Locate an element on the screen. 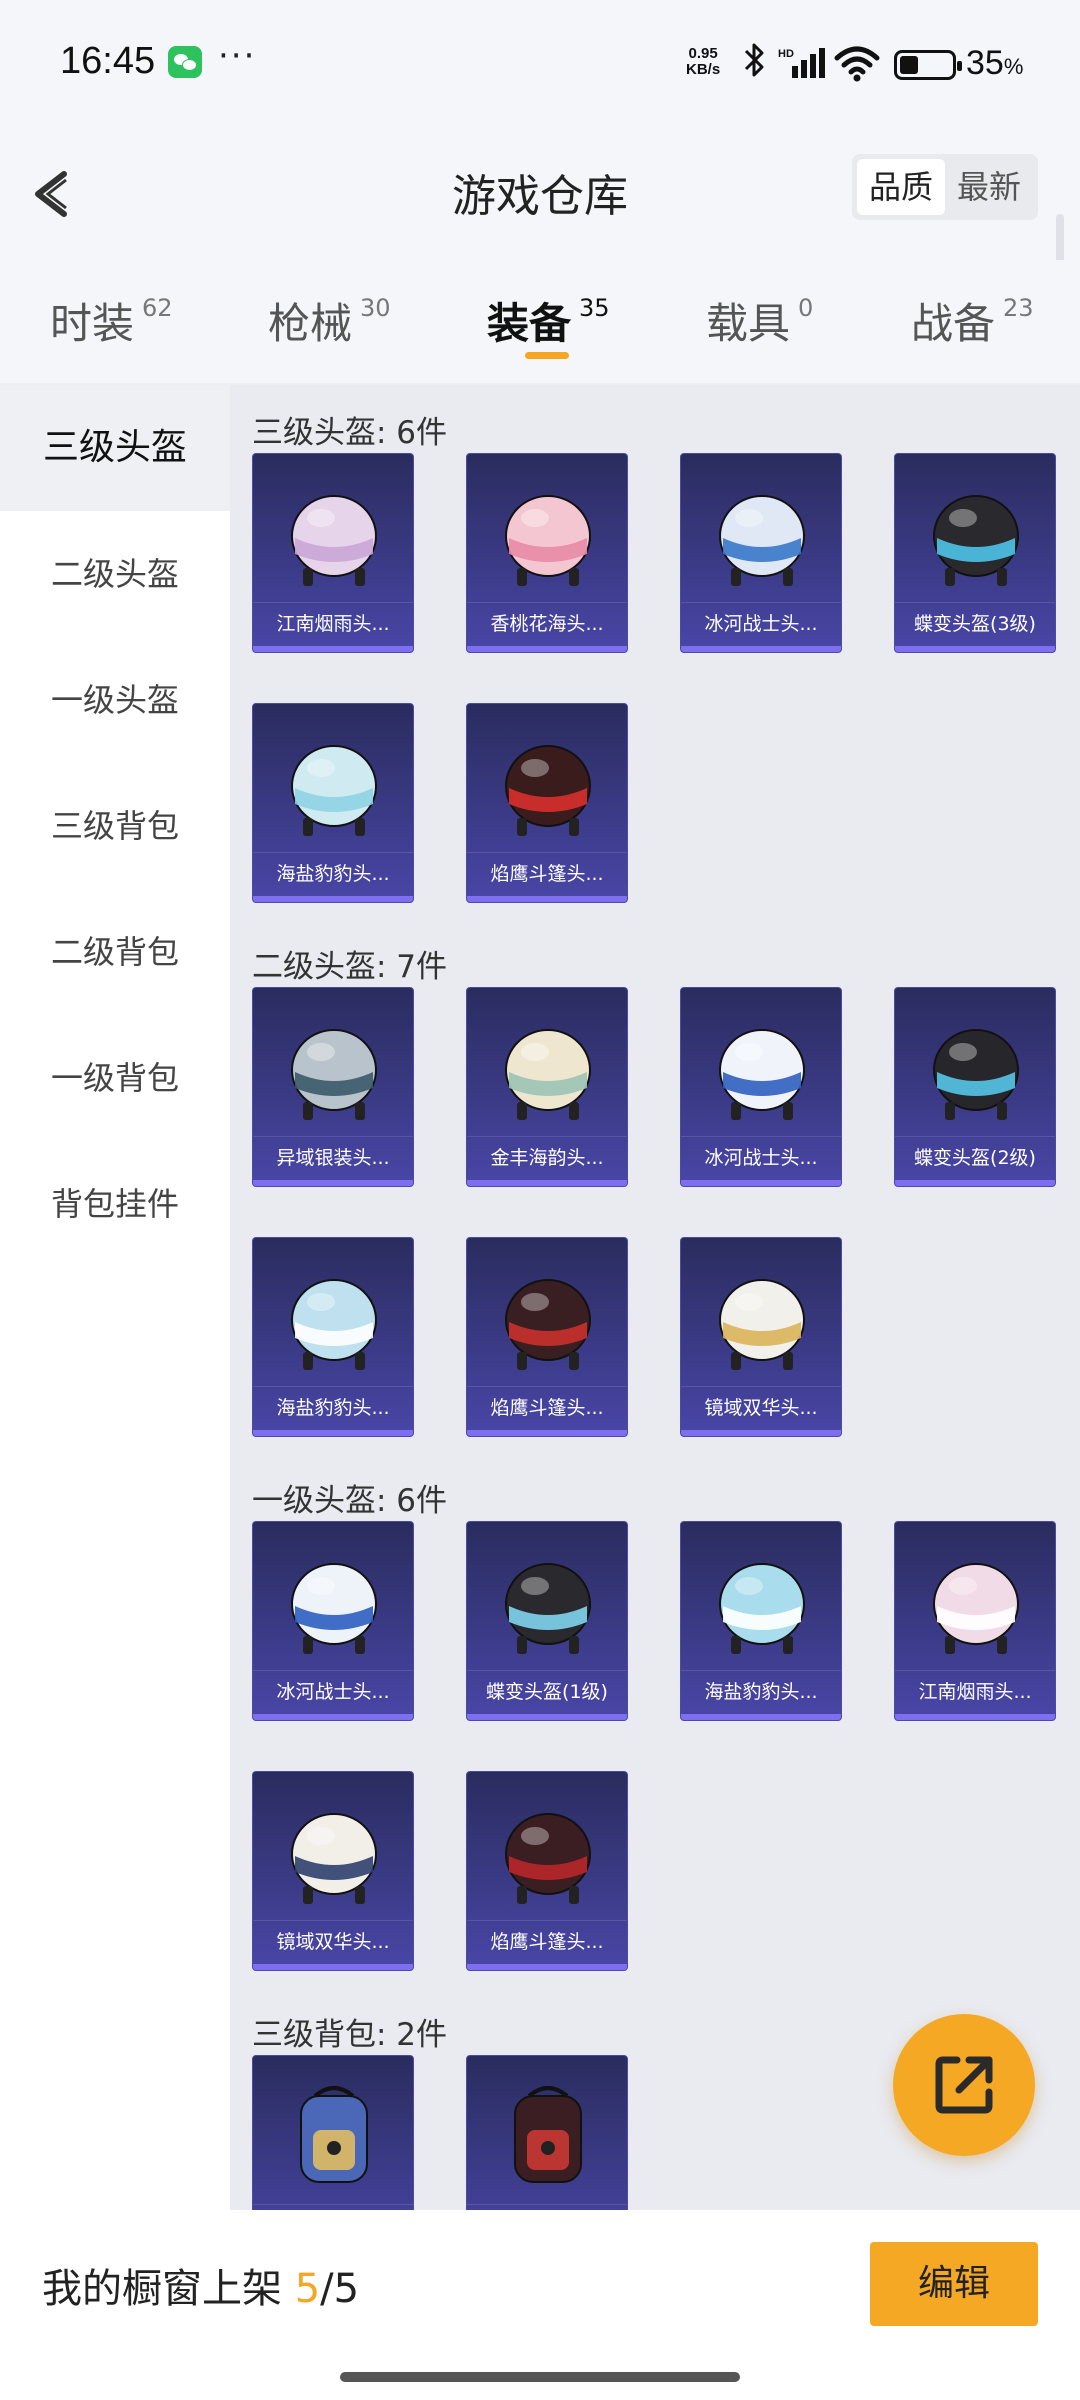 The width and height of the screenshot is (1080, 2400). item-name: 蝶变头盔(3级) is located at coordinates (975, 619).